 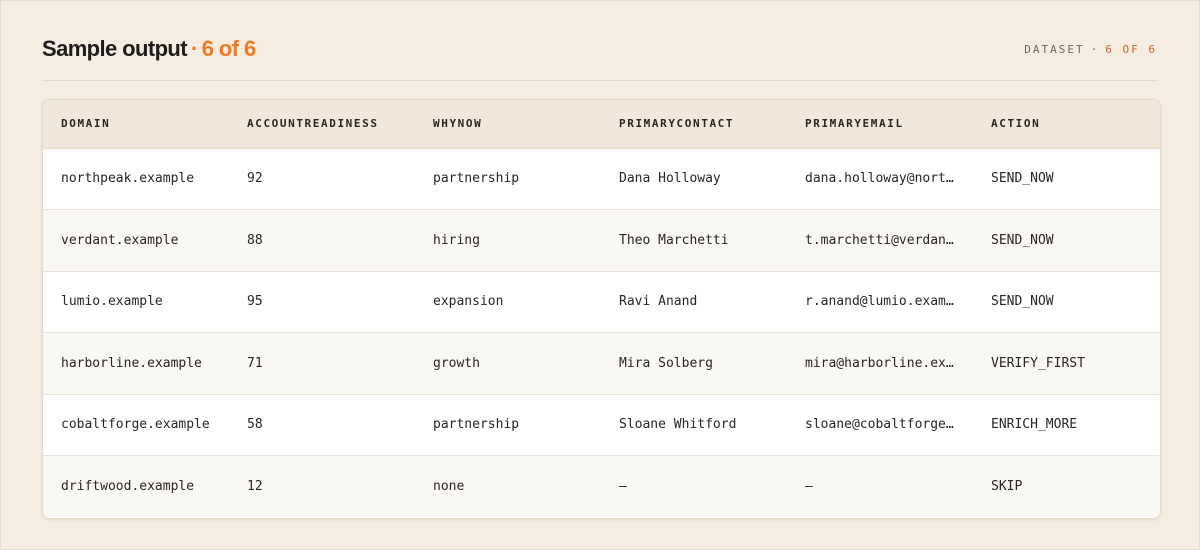 I want to click on cell-primarycontact: Dana Holloway, so click(x=670, y=179).